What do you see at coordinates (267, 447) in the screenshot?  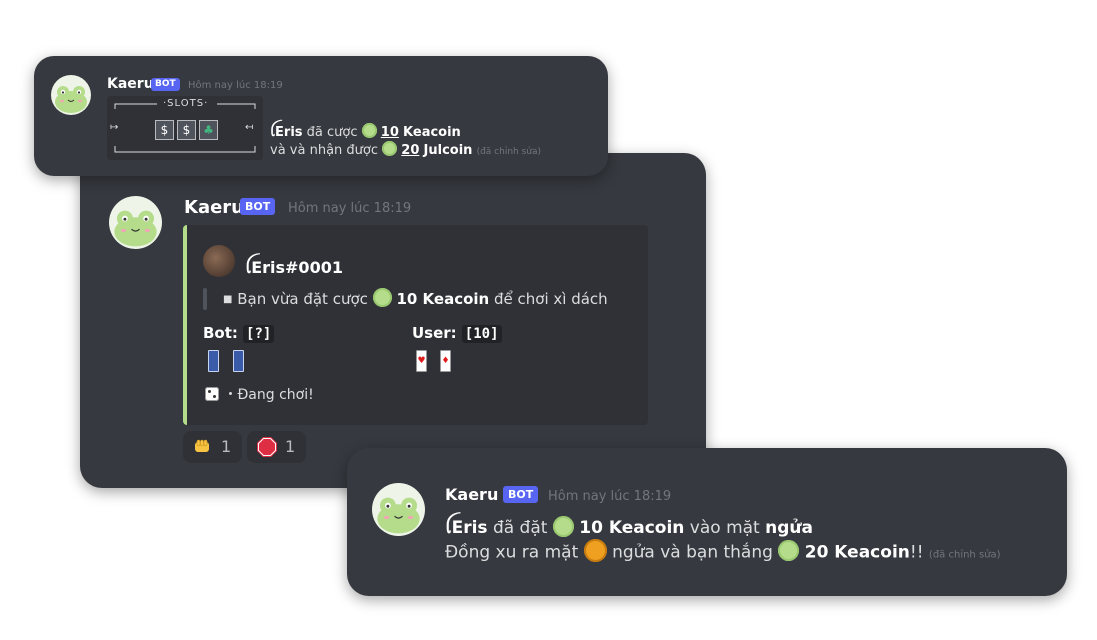 I see `stop-sign-icon` at bounding box center [267, 447].